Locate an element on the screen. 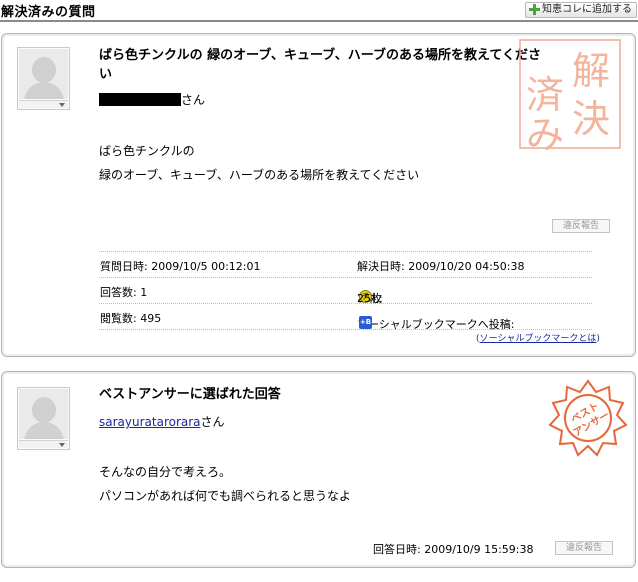  resolved-date: 解決日時: 2009/10/20 04:50:38 is located at coordinates (441, 266).